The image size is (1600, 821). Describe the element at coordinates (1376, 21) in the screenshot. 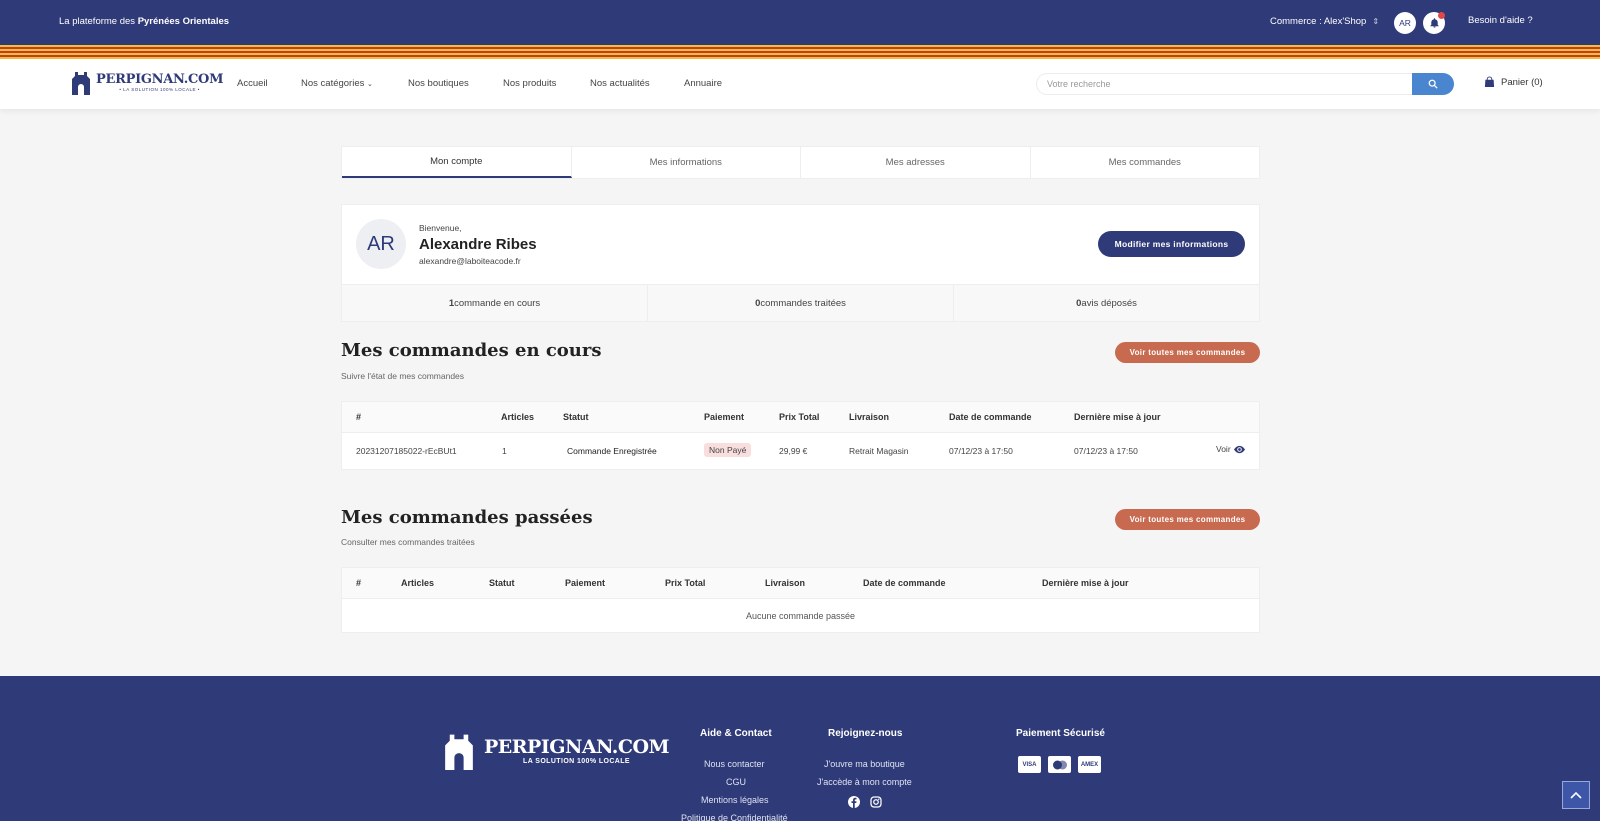

I see `chevron-updown-icon: ⇕` at that location.